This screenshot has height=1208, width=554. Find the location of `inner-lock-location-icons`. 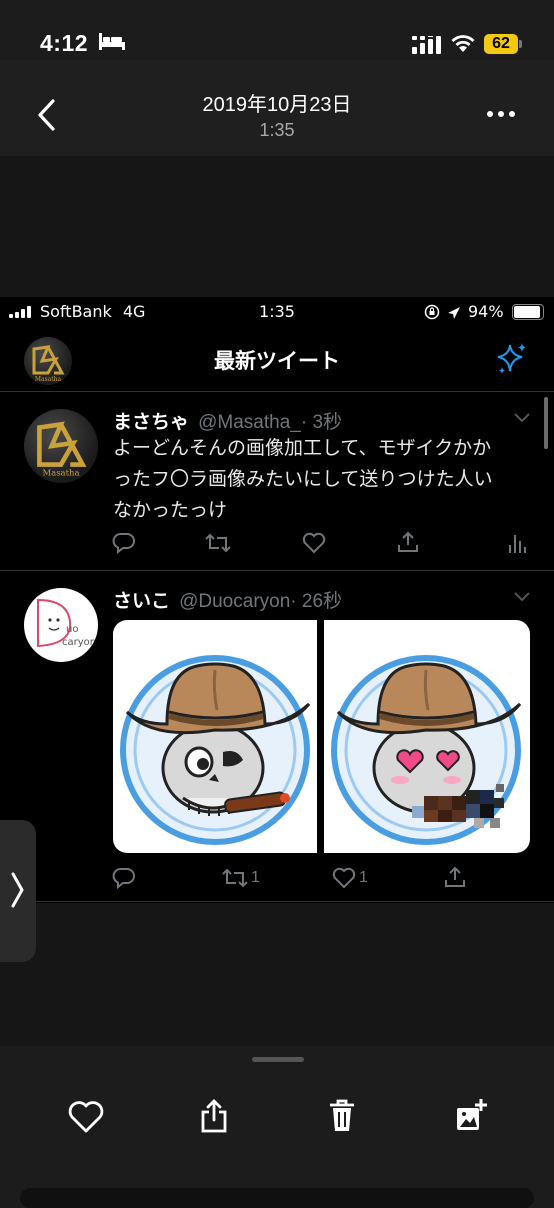

inner-lock-location-icons is located at coordinates (442, 312).